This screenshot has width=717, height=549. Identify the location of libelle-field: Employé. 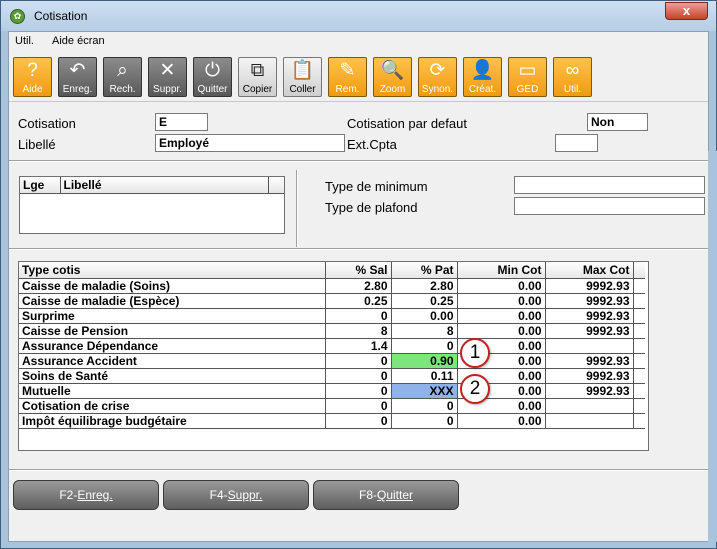
(250, 143).